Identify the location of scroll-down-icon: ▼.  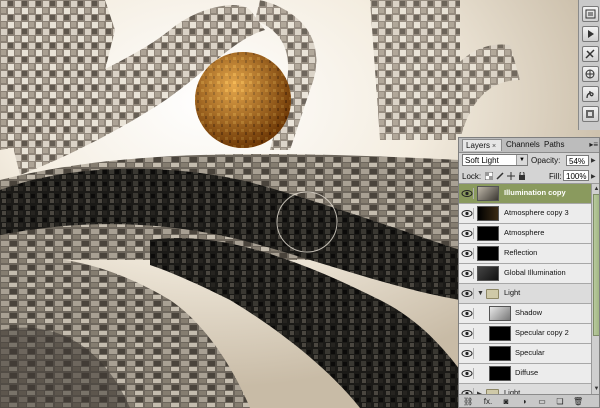
(596, 389).